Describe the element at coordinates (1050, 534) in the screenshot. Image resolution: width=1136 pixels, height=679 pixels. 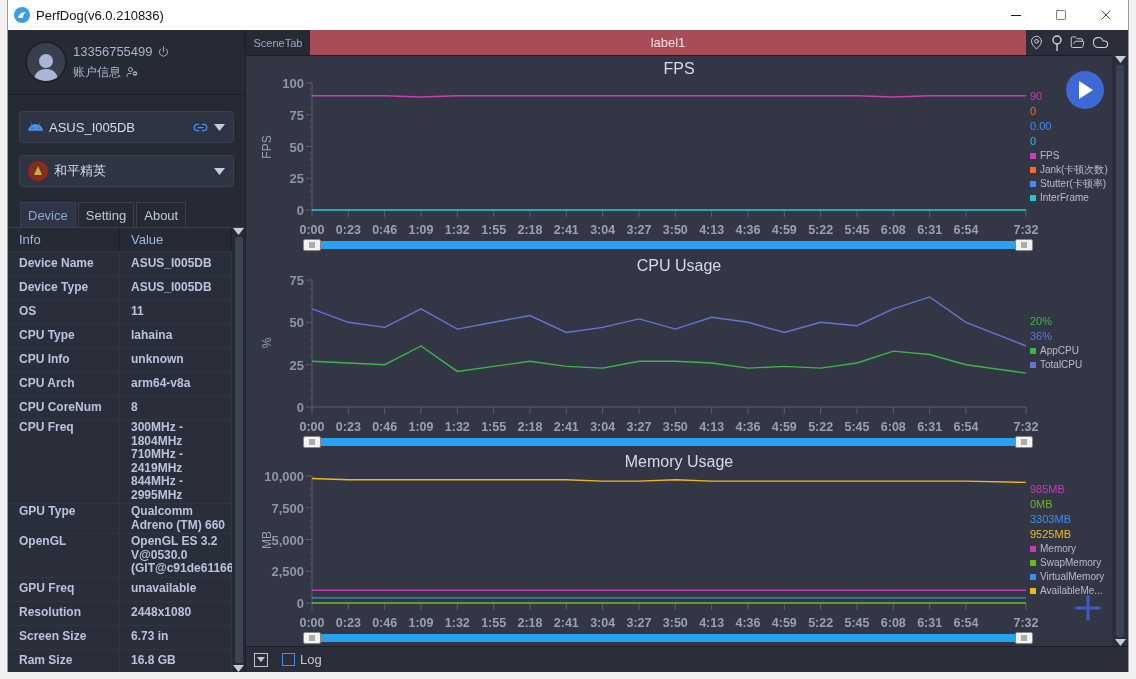
I see `legend-value: 9525MB` at that location.